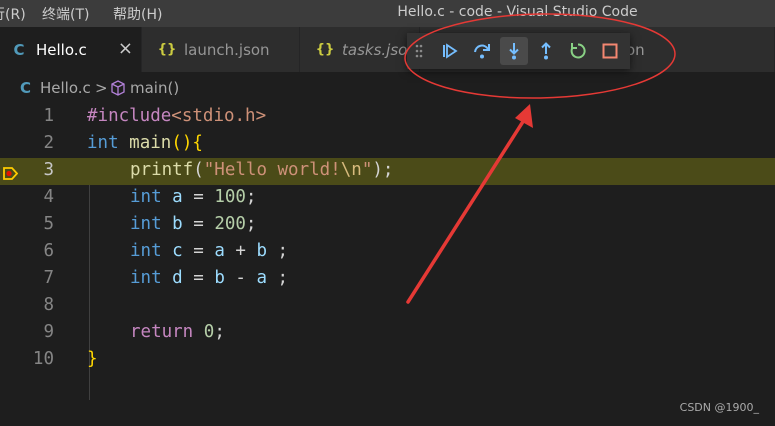  What do you see at coordinates (379, 49) in the screenshot?
I see `tab-label: tasks.json` at bounding box center [379, 49].